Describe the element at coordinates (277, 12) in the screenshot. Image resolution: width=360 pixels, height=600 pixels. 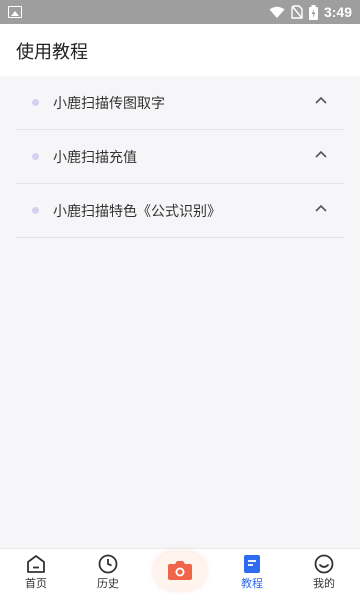
I see `wifi-icon` at that location.